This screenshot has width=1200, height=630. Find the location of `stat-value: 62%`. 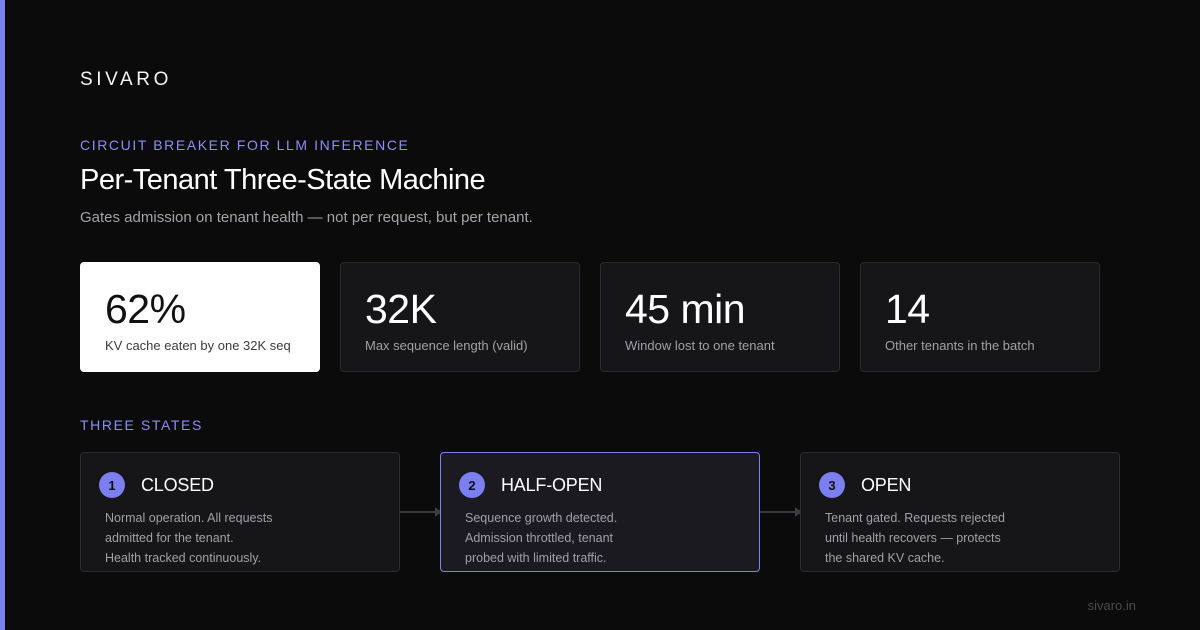

stat-value: 62% is located at coordinates (145, 309).